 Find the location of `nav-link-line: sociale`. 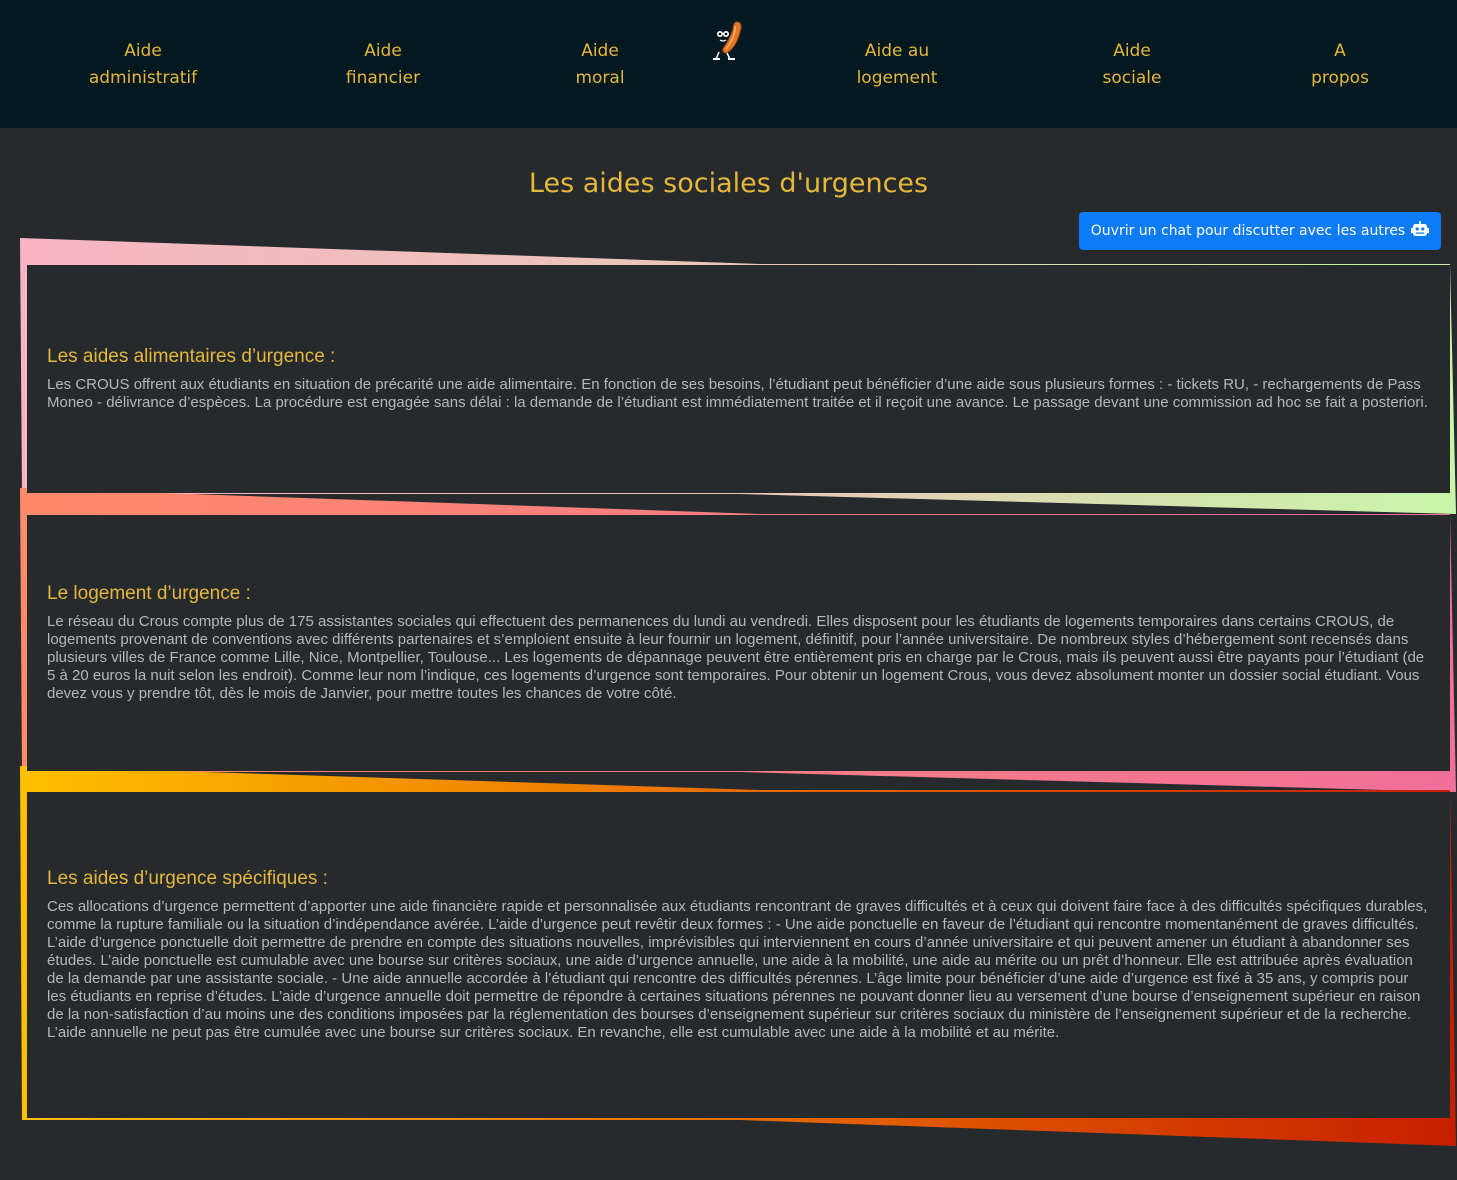

nav-link-line: sociale is located at coordinates (1132, 78).